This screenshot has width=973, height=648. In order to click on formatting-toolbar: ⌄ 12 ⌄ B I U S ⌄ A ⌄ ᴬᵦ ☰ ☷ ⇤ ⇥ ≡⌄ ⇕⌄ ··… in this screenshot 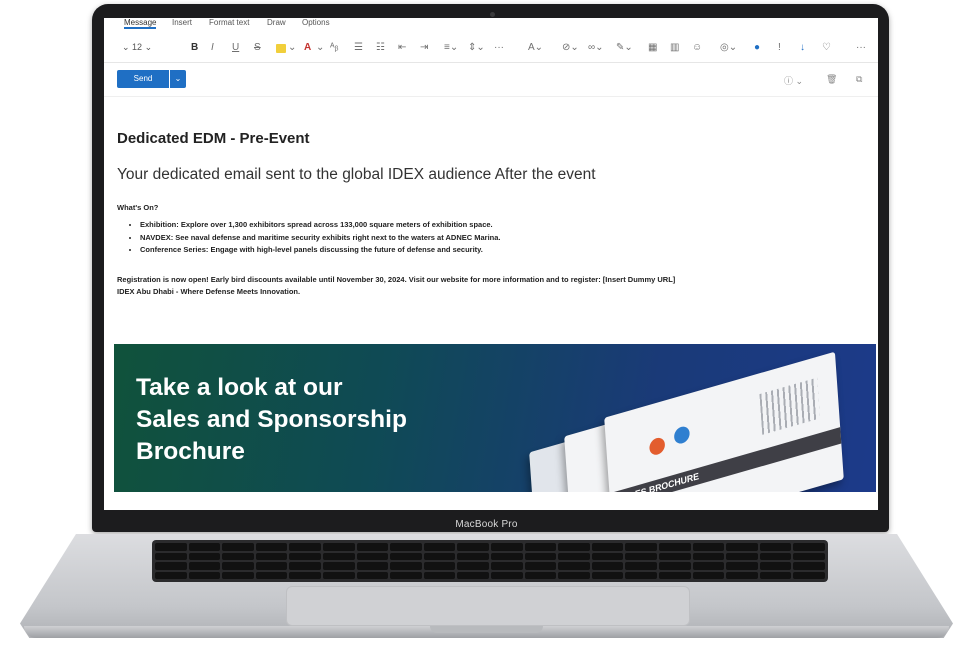, I will do `click(491, 48)`.